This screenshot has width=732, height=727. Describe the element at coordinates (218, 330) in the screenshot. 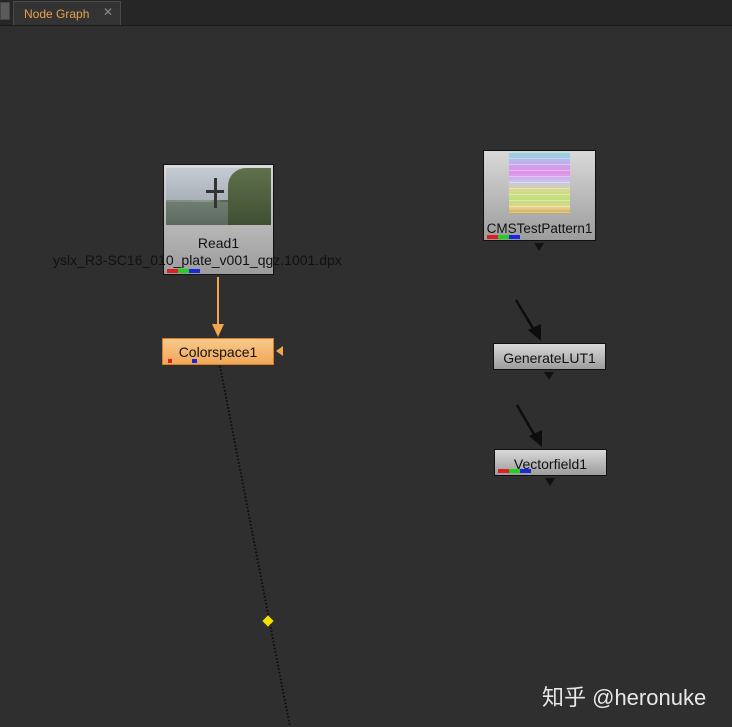

I see `arrowhead-read-to-colorspace` at that location.